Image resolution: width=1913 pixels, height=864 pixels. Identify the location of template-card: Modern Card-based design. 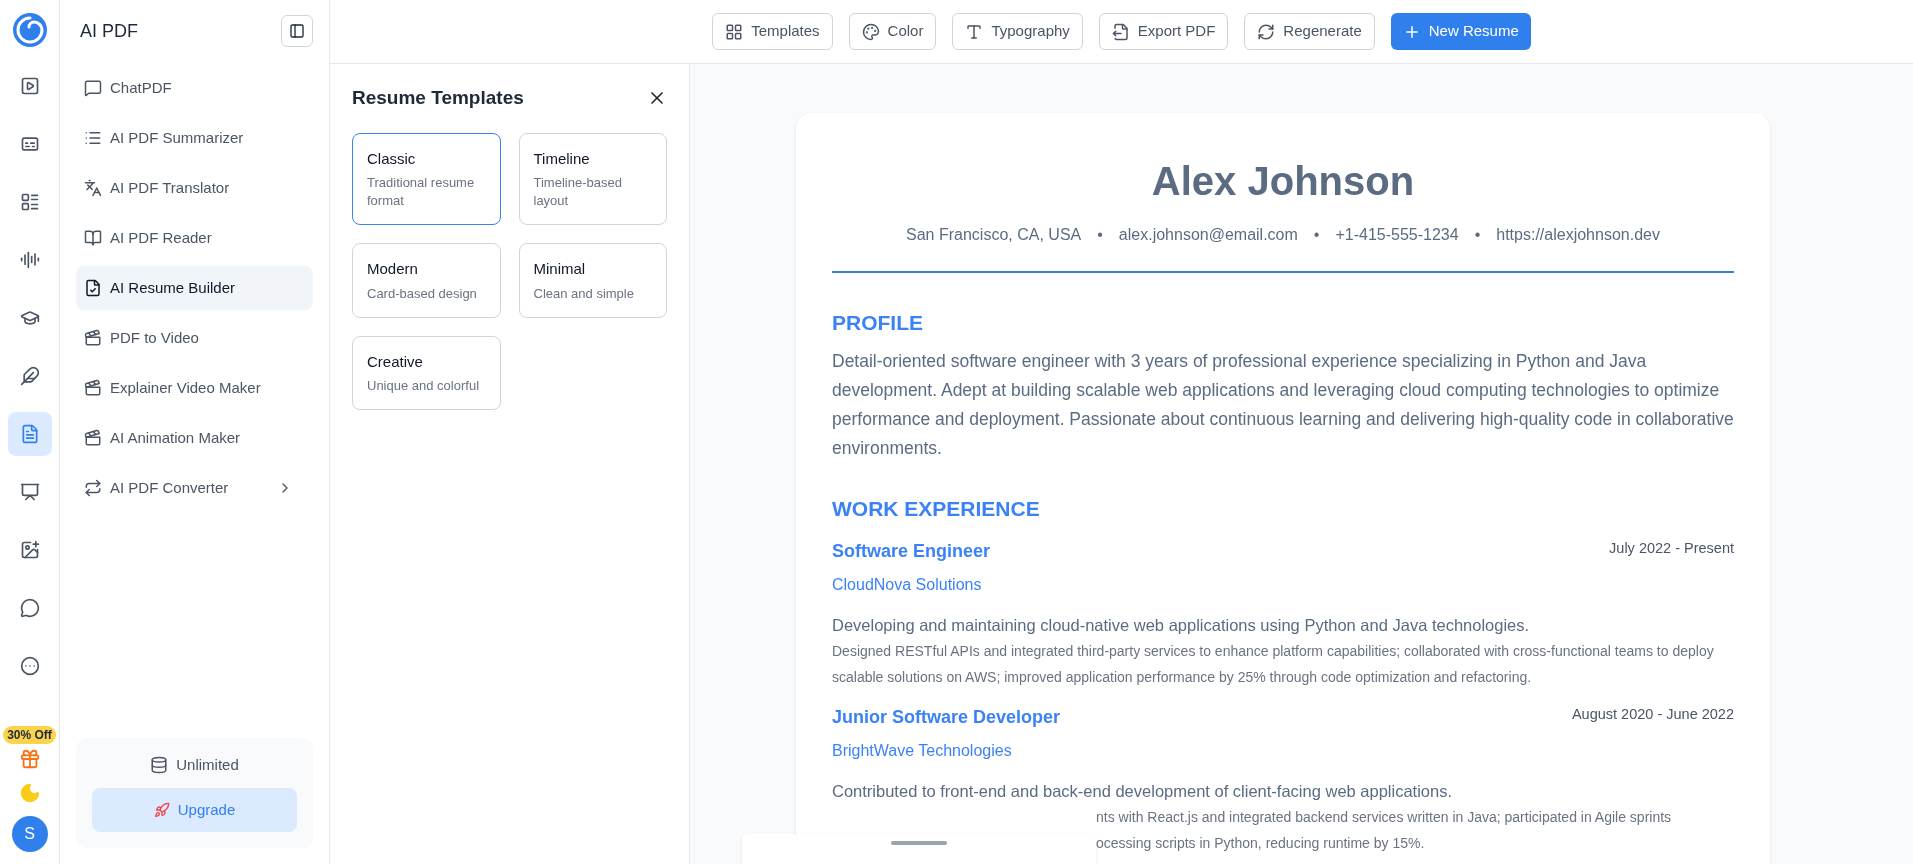
(426, 280).